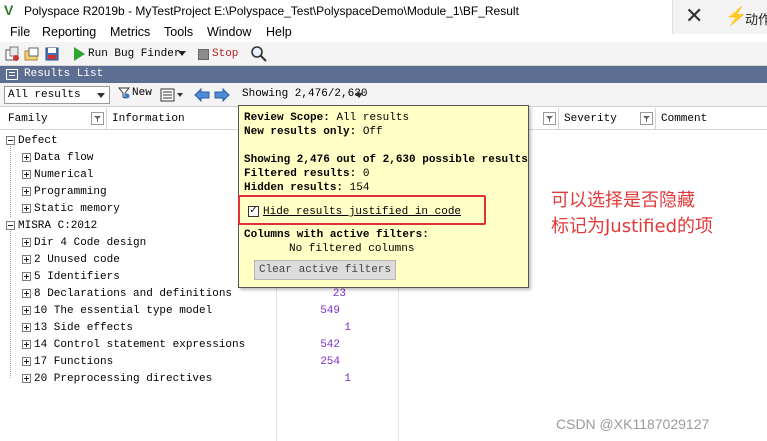 Image resolution: width=767 pixels, height=441 pixels. I want to click on column-severity: Severity, so click(590, 119).